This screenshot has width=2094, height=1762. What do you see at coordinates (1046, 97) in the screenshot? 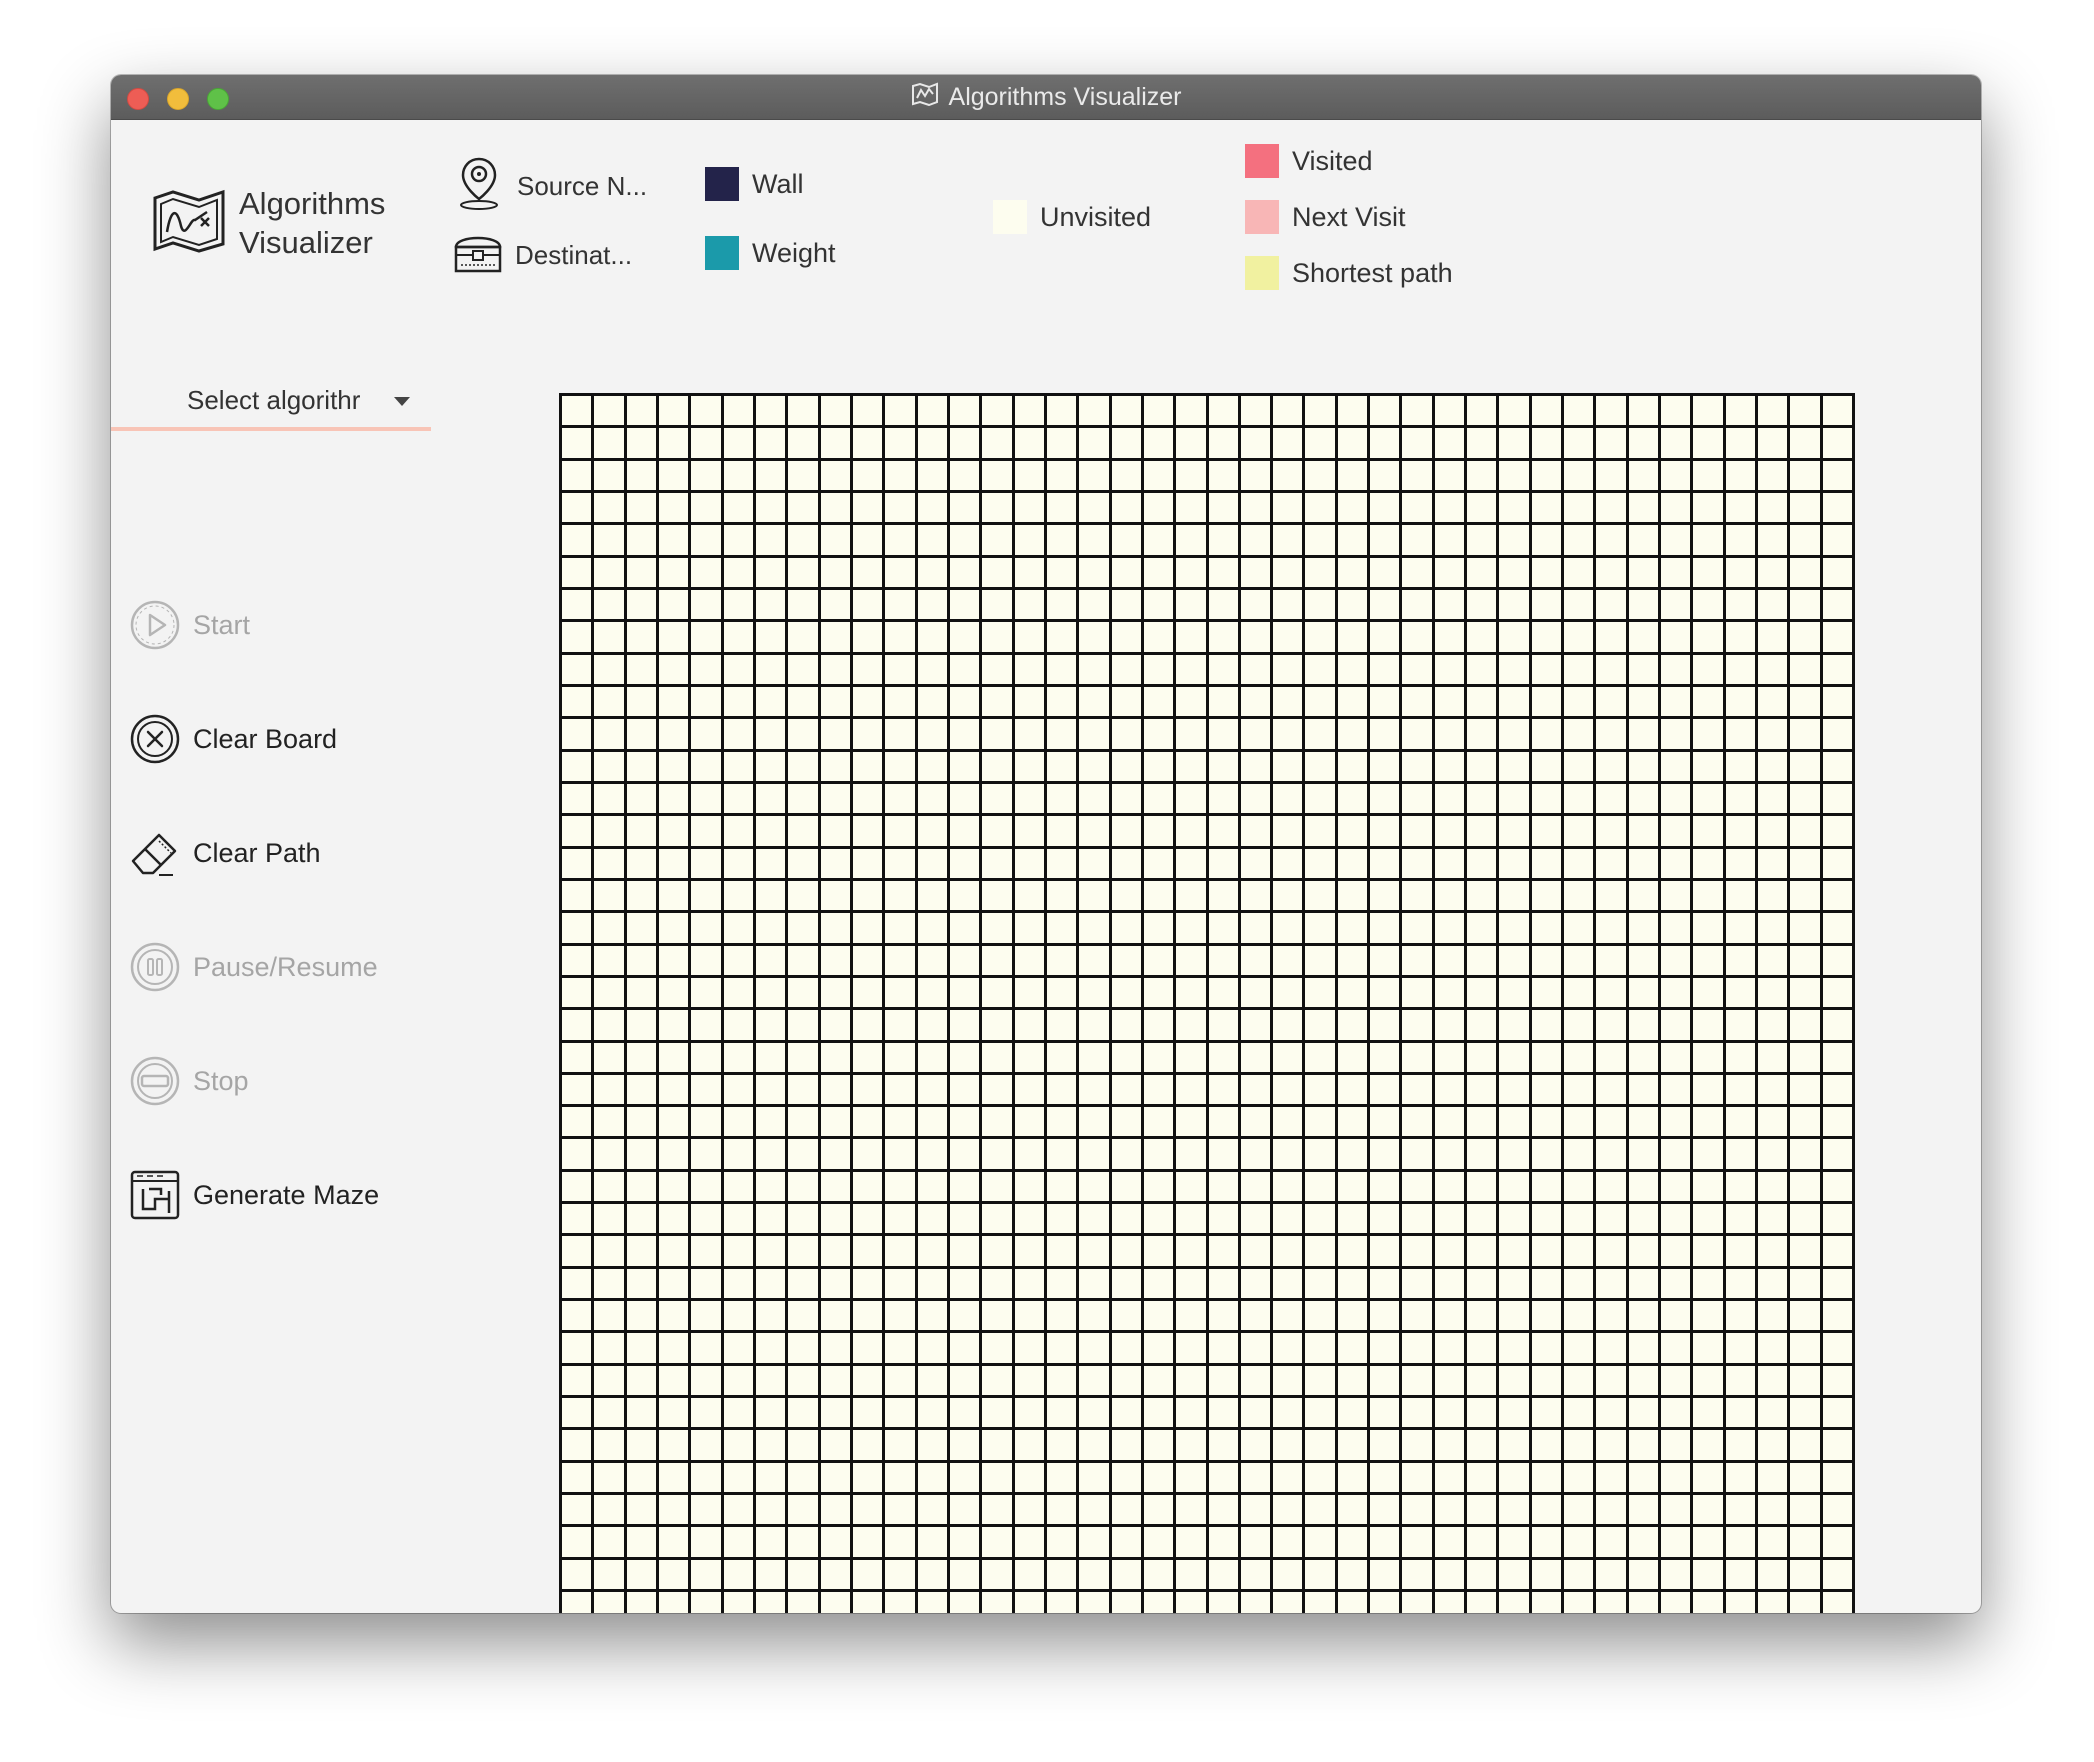
I see `title-bar: Algorithms Visualizer` at bounding box center [1046, 97].